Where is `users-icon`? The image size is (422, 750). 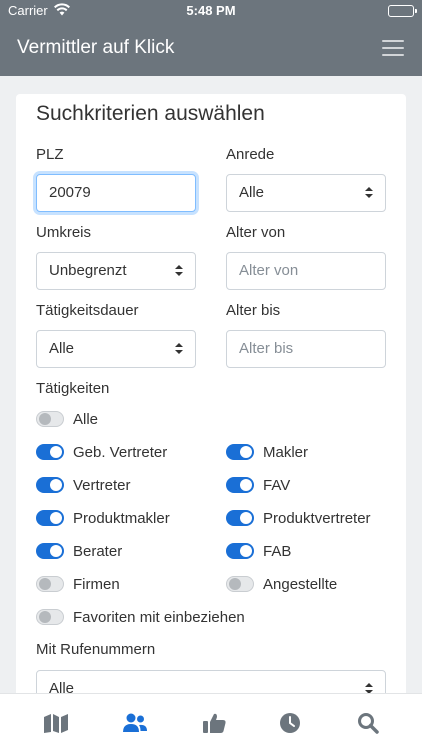
users-icon is located at coordinates (135, 723).